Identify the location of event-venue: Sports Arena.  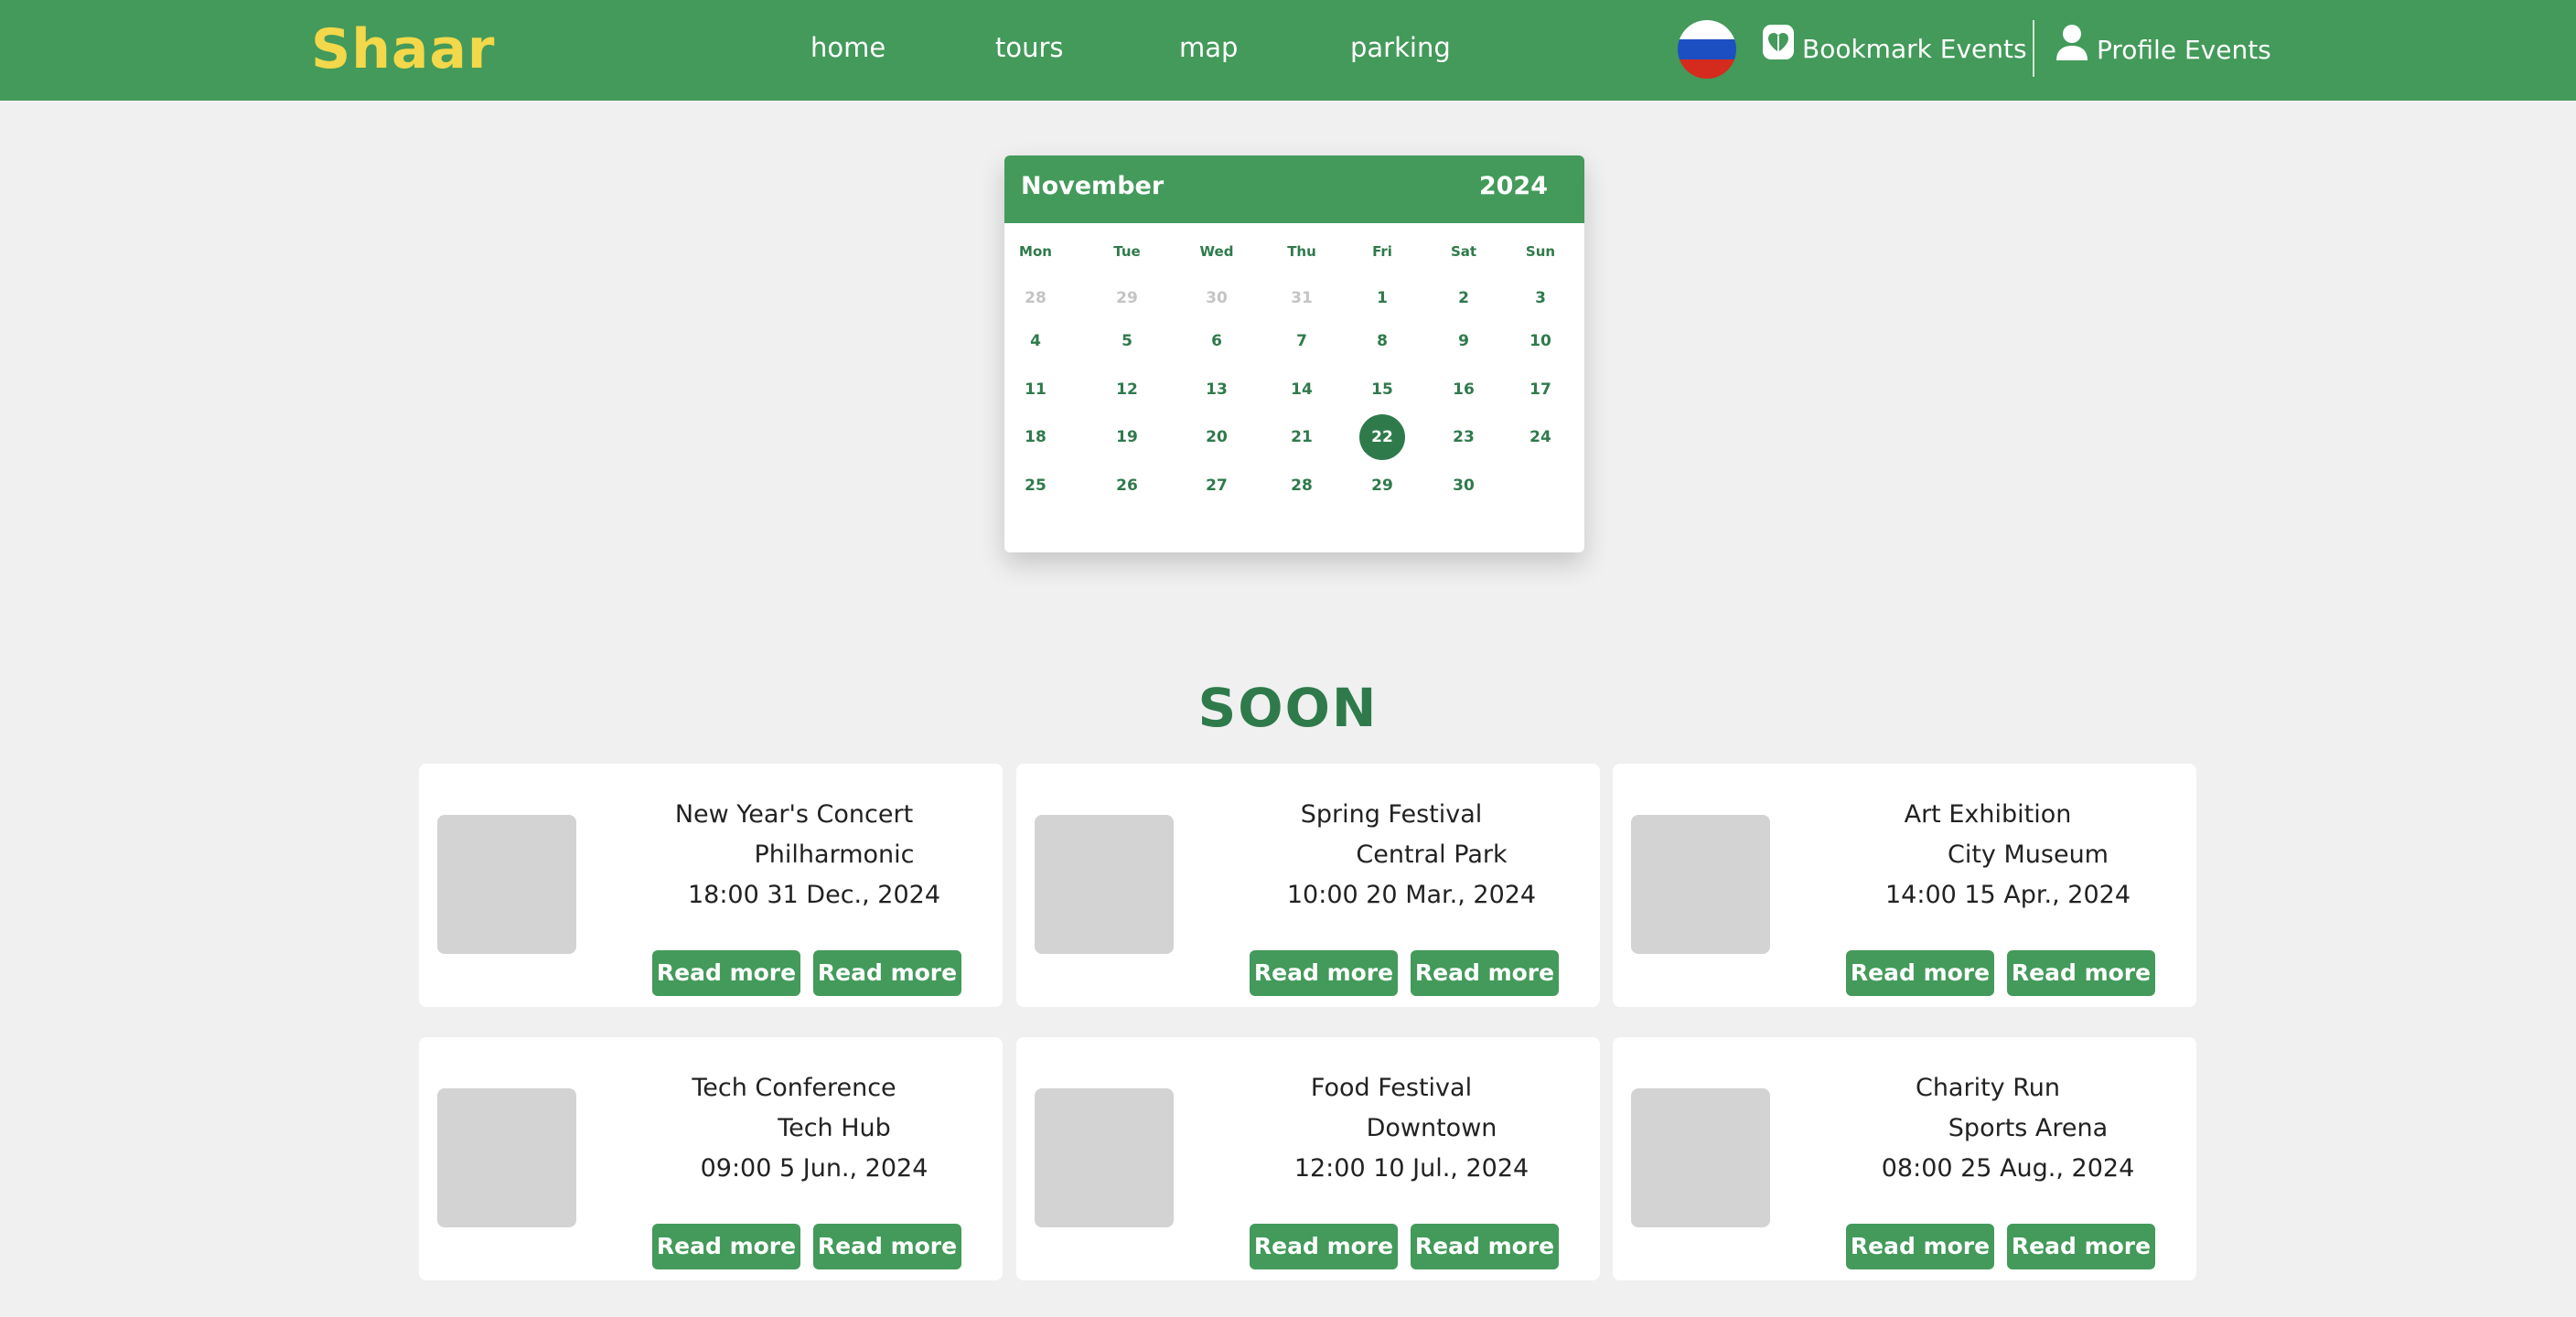
(2029, 1128).